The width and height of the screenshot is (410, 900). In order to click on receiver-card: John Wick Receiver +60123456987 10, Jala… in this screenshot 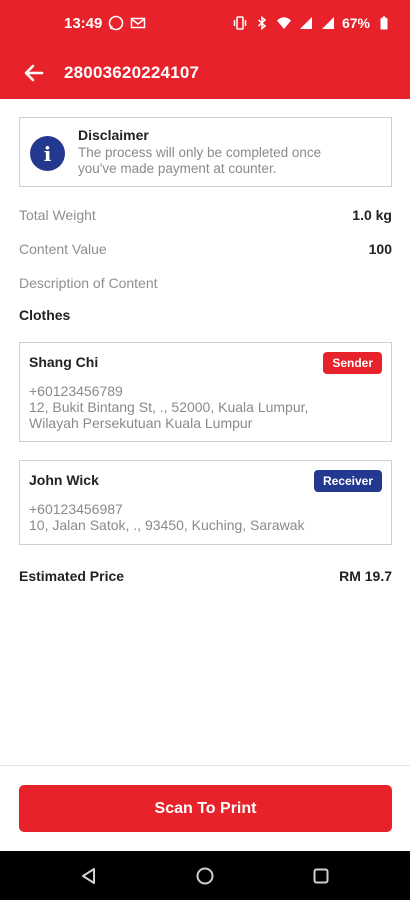, I will do `click(205, 502)`.